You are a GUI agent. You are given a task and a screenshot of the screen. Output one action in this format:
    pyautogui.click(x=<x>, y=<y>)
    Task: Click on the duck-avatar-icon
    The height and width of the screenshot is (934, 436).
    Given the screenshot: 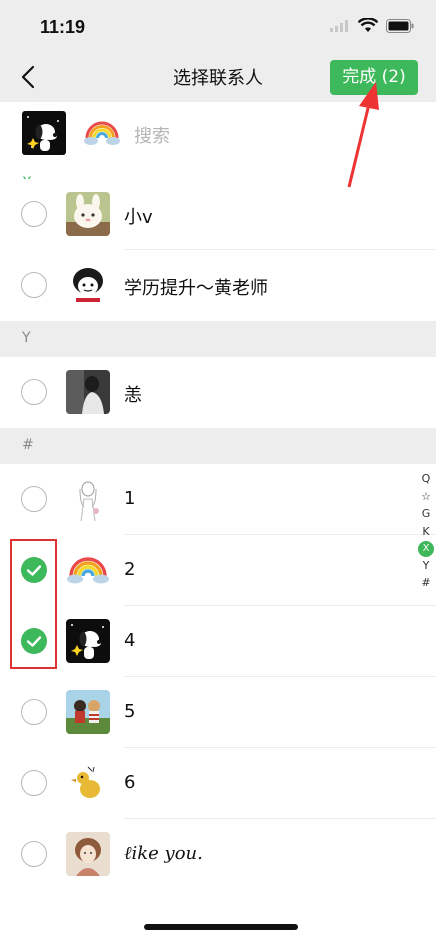 What is the action you would take?
    pyautogui.click(x=88, y=783)
    